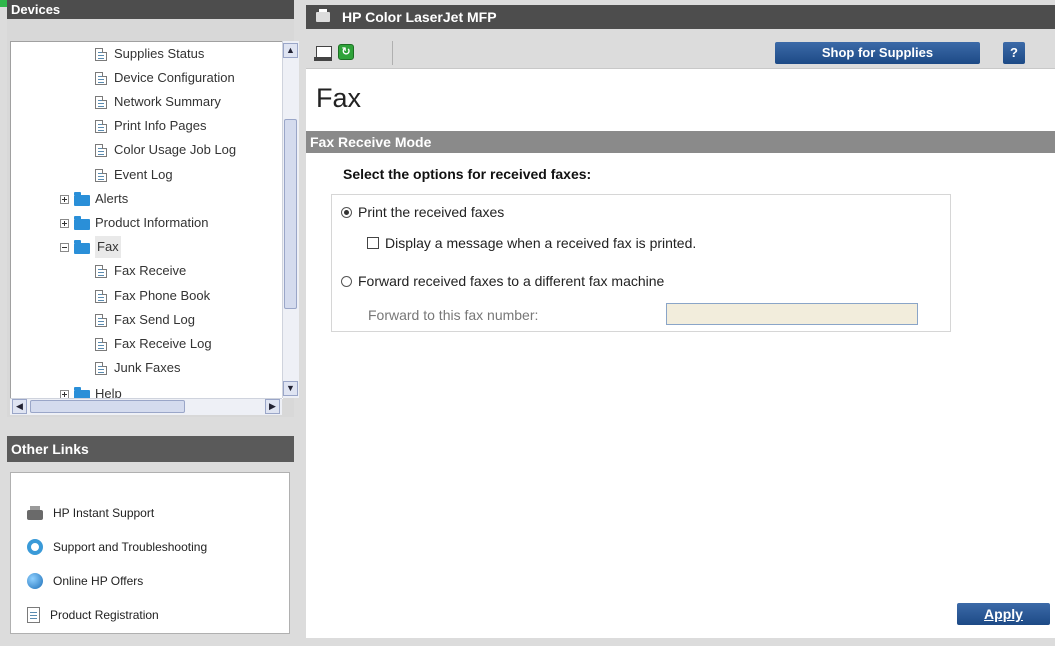  I want to click on forward-radio, so click(346, 281).